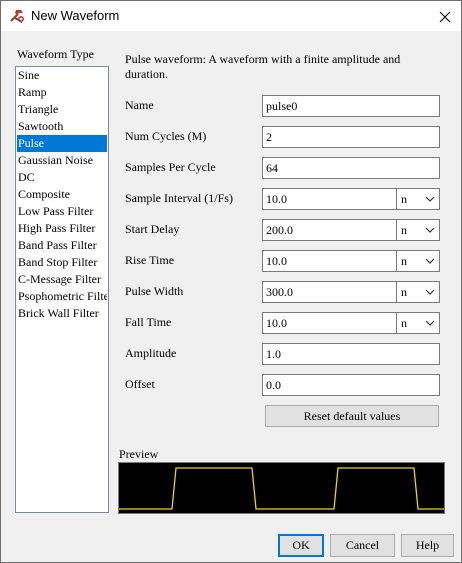  What do you see at coordinates (329, 230) in the screenshot?
I see `start-delay-field: 200.0` at bounding box center [329, 230].